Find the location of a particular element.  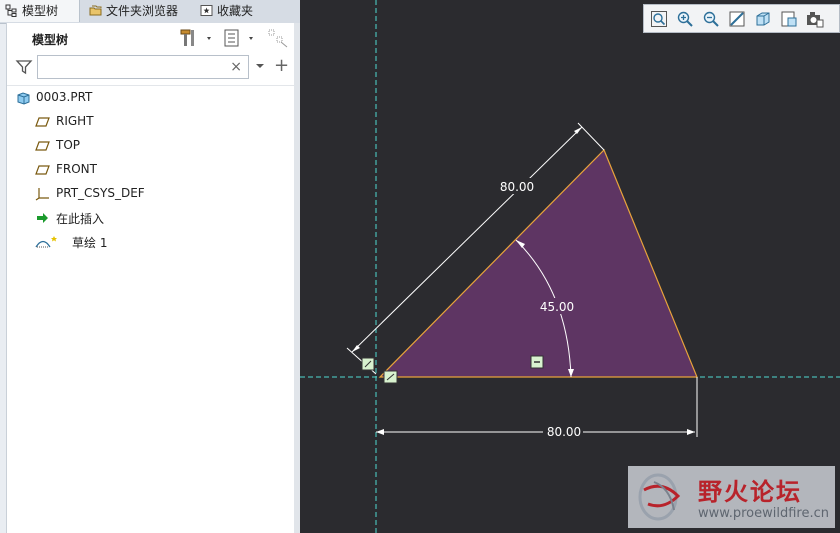

dimension-hypotenuse: 80.00 is located at coordinates (517, 187).